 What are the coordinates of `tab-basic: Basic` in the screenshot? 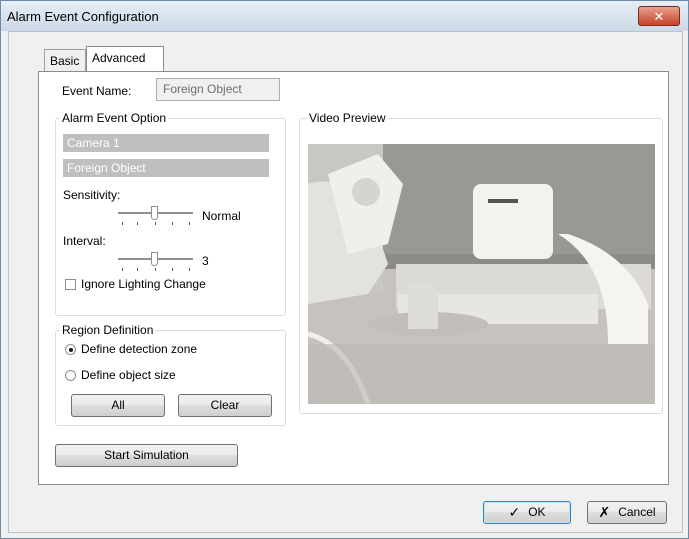 It's located at (65, 60).